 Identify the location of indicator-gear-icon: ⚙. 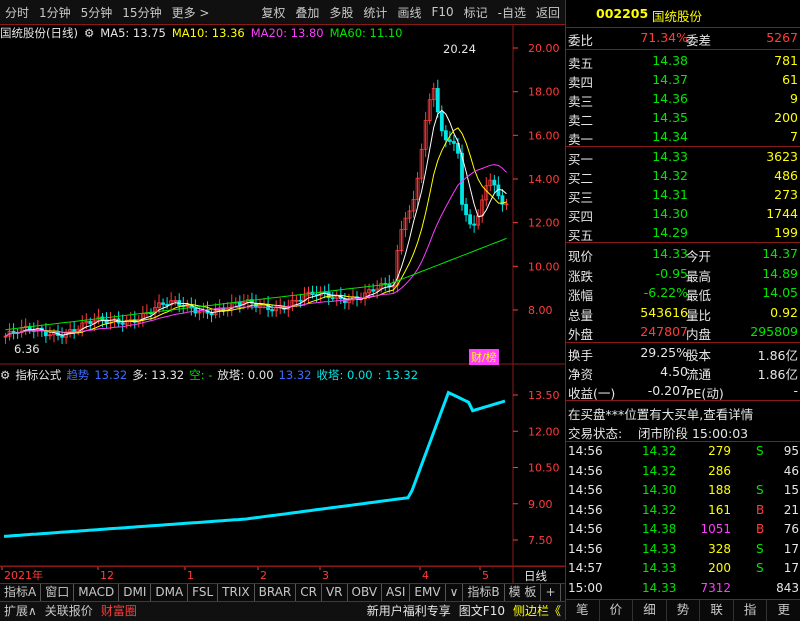
(5, 375).